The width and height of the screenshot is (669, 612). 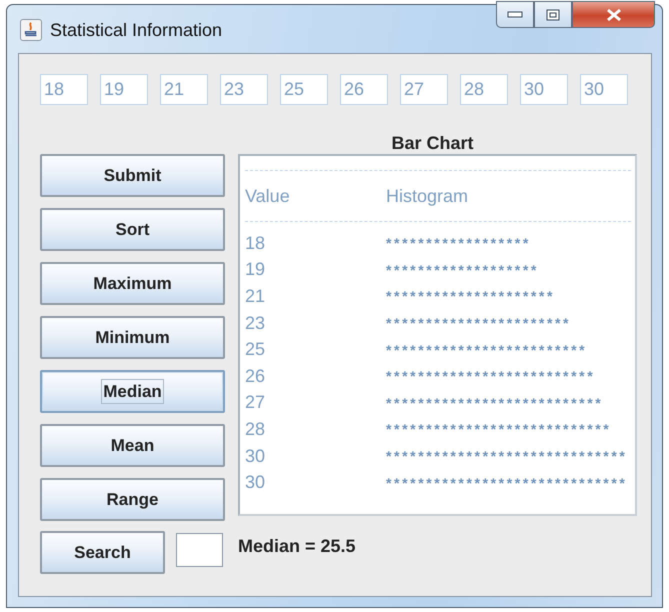 I want to click on asterisk-text: **************************, so click(x=491, y=376).